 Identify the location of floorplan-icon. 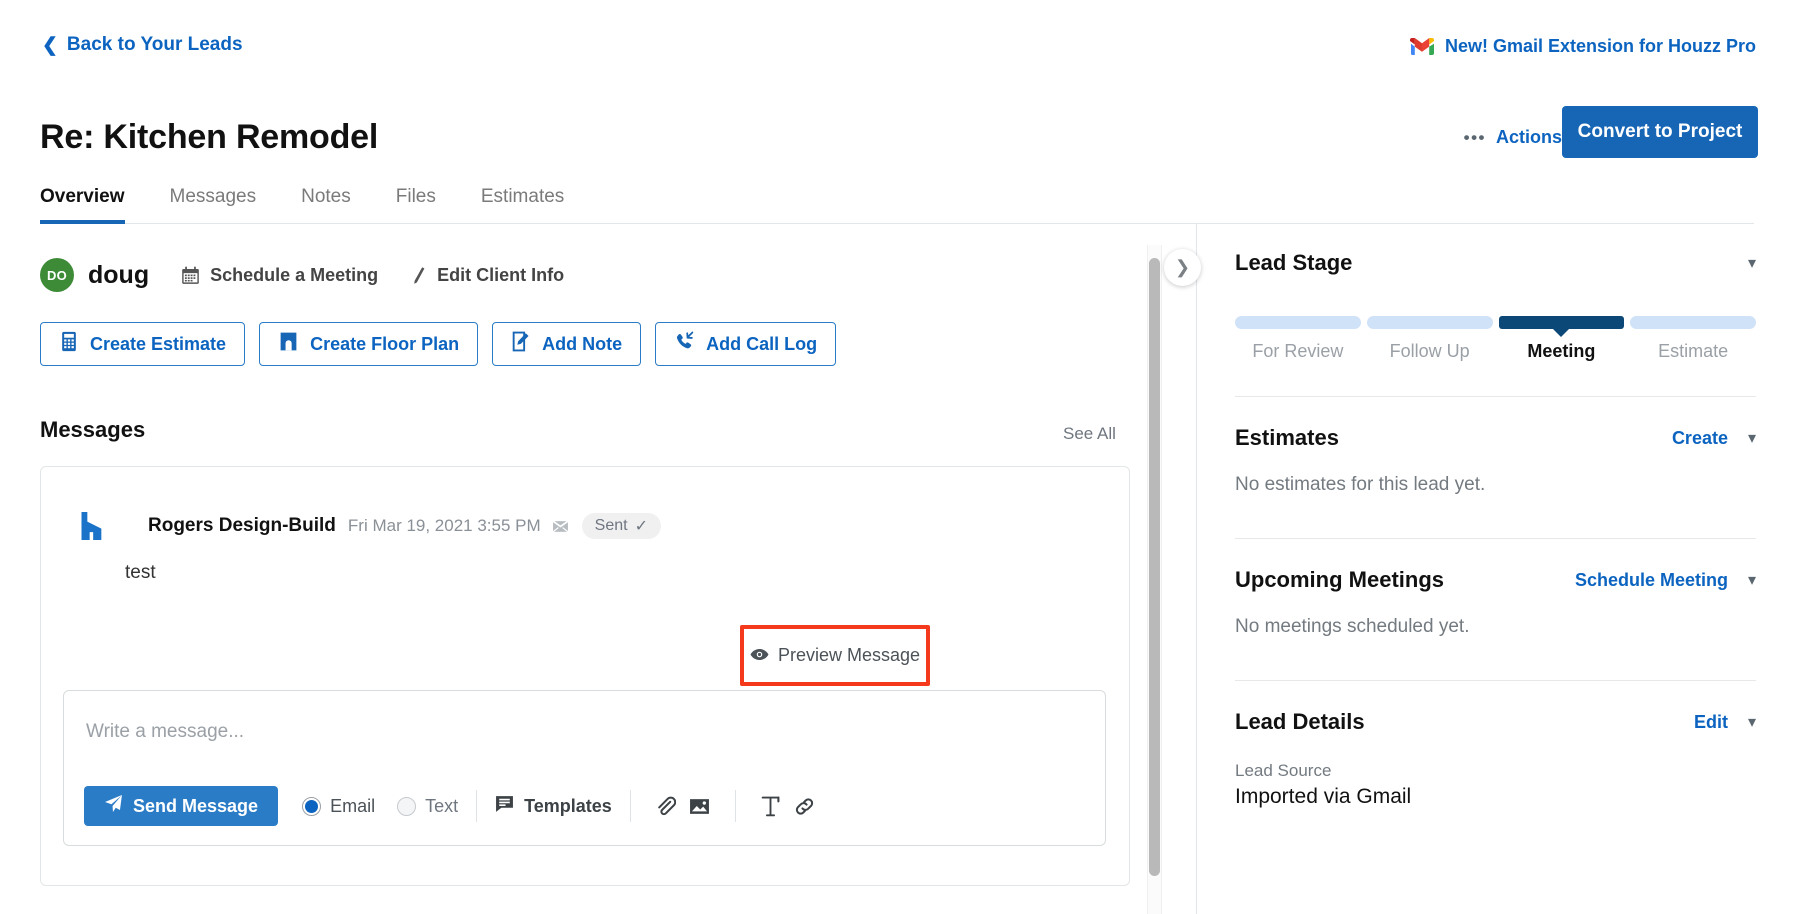
(288, 344).